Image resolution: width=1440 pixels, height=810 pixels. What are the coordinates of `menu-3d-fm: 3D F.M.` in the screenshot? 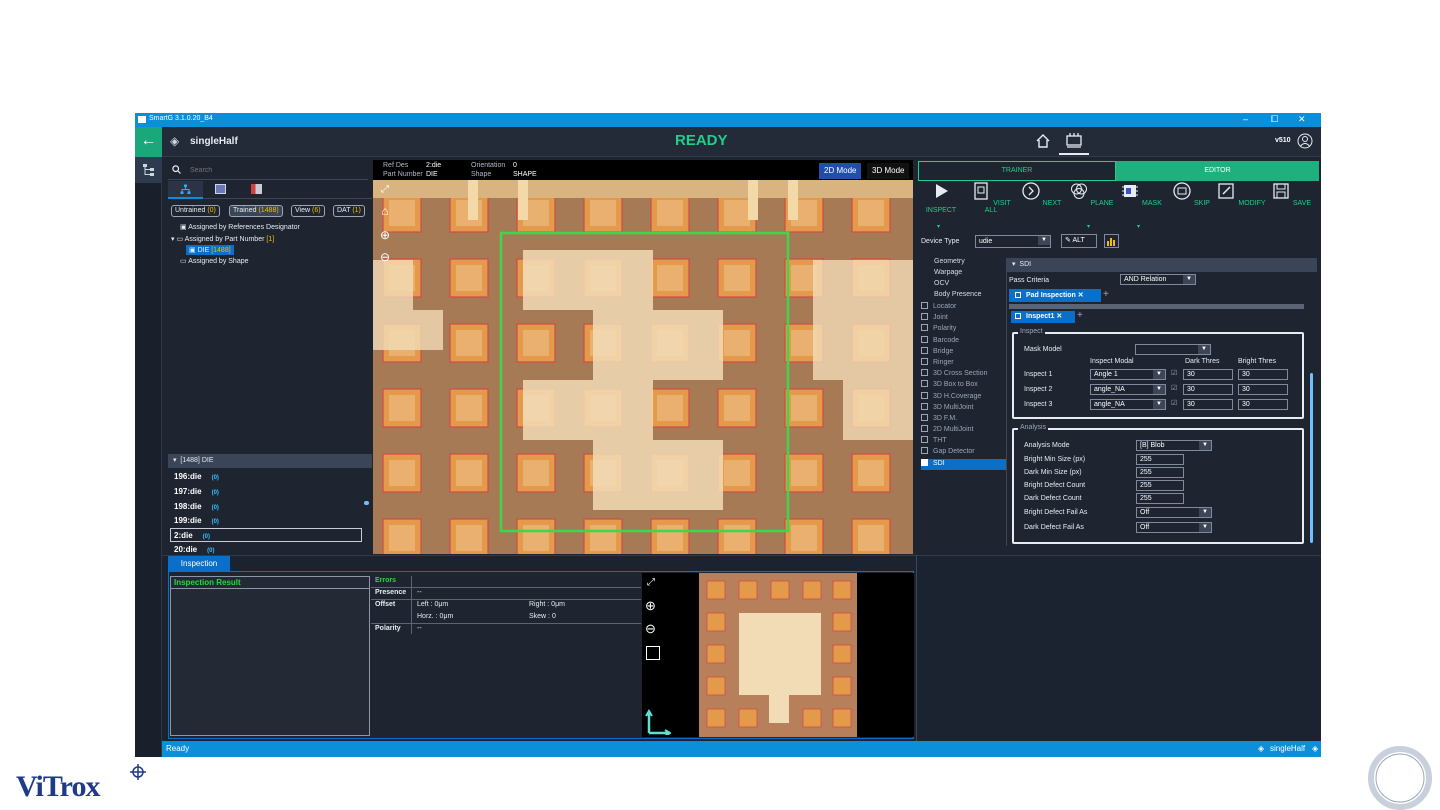 It's located at (964, 419).